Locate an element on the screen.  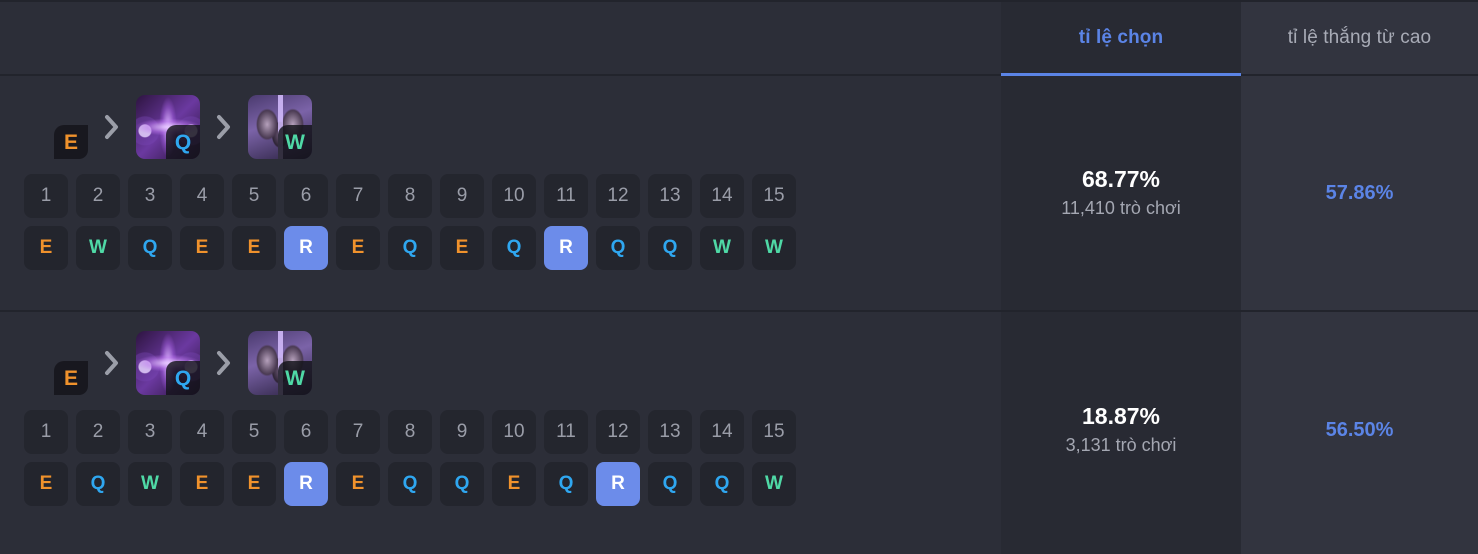
level-number-cell: 12 is located at coordinates (618, 432).